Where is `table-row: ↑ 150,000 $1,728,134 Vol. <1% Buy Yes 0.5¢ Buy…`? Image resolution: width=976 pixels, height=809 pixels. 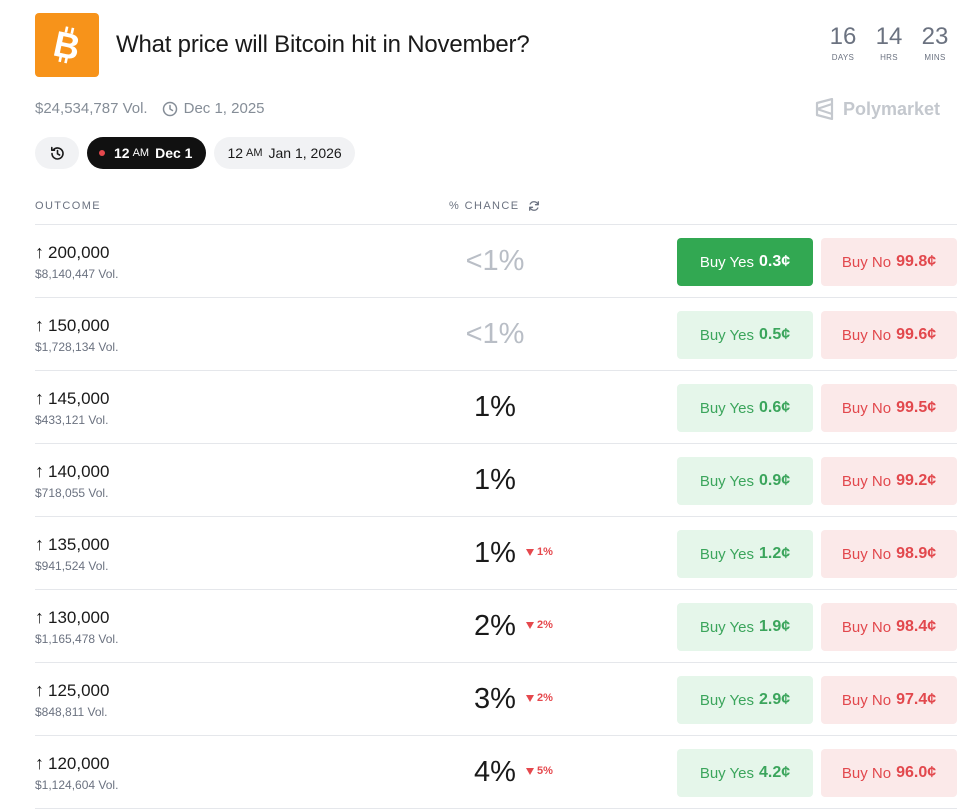 table-row: ↑ 150,000 $1,728,134 Vol. <1% Buy Yes 0.5¢ Buy… is located at coordinates (496, 334).